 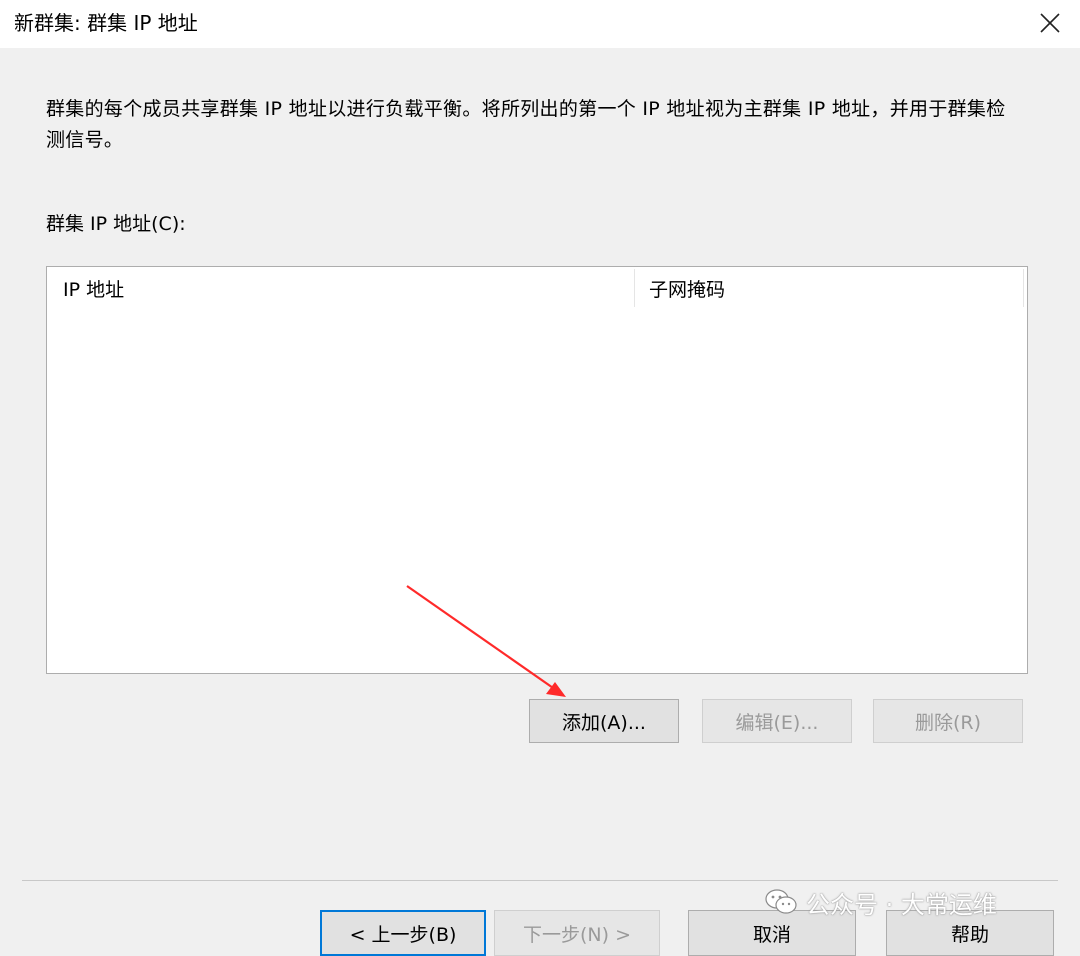 I want to click on delete-button: 删除(R), so click(x=948, y=721).